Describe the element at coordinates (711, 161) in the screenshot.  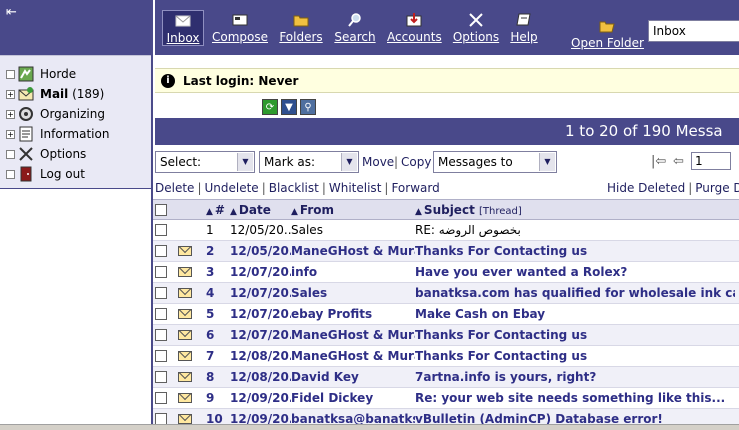
I see `page-number-input: 1` at that location.